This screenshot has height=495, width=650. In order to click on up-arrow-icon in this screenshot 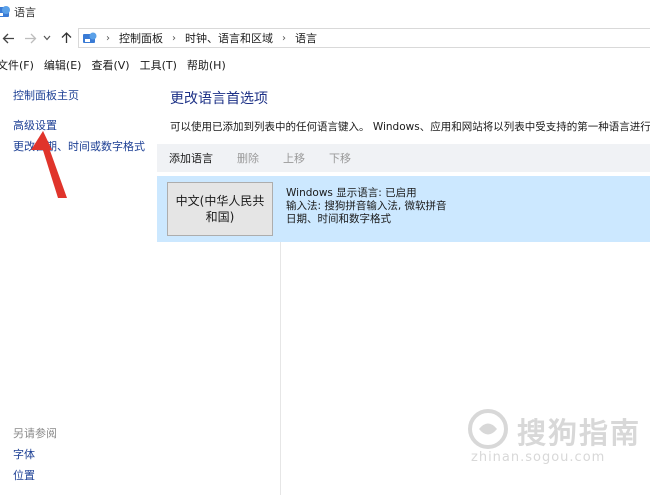, I will do `click(66, 38)`.